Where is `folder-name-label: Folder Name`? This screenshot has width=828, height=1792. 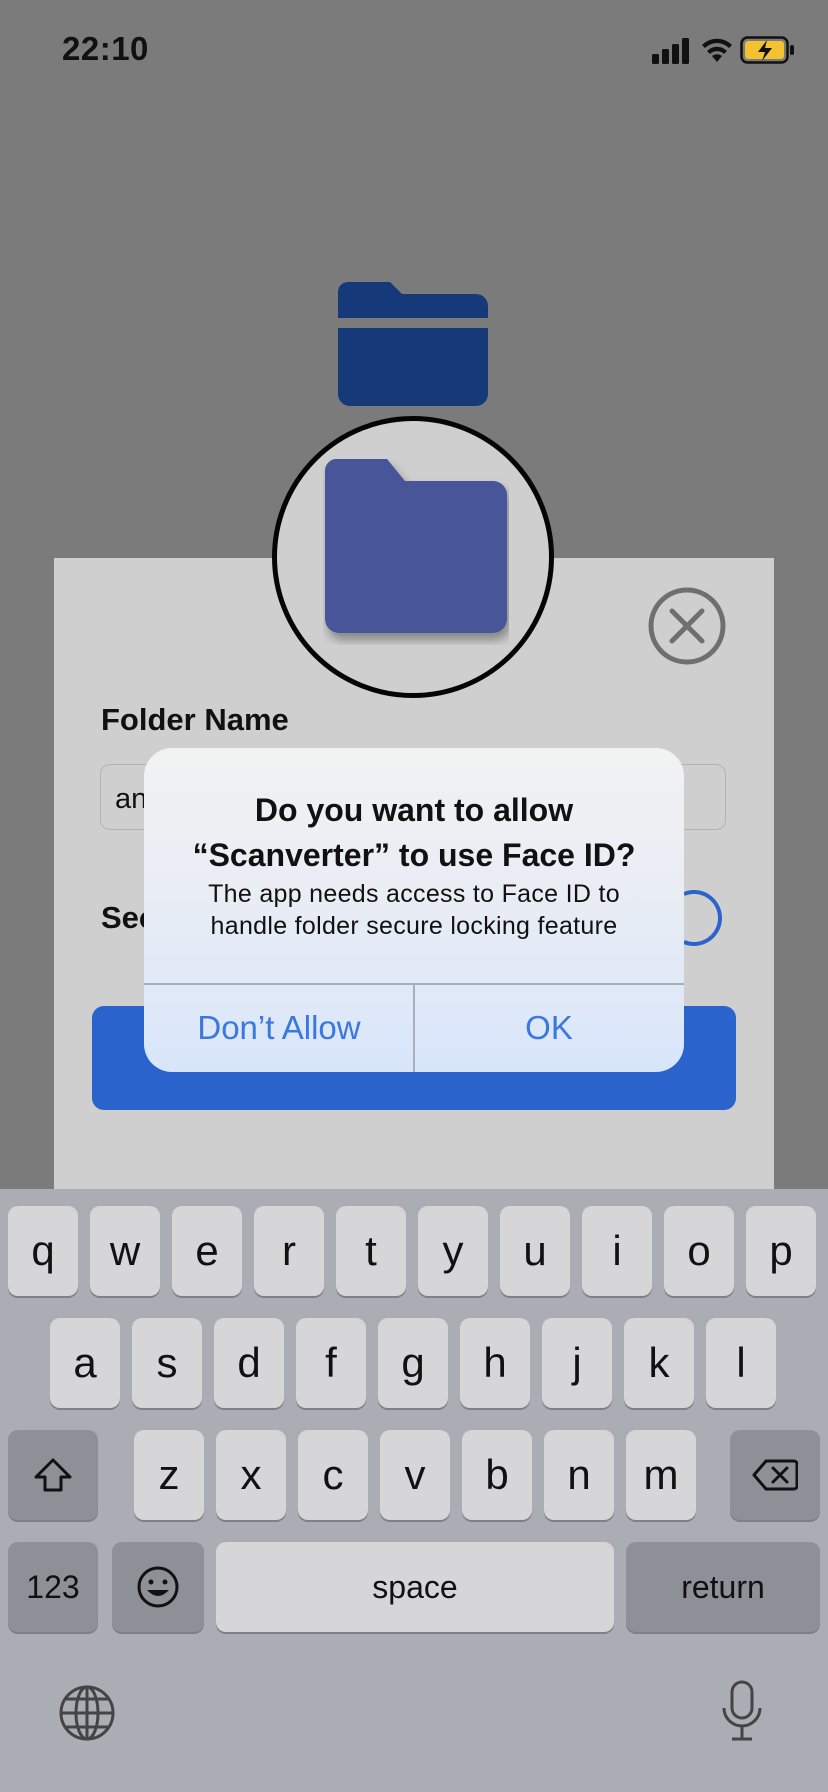 folder-name-label: Folder Name is located at coordinates (195, 719).